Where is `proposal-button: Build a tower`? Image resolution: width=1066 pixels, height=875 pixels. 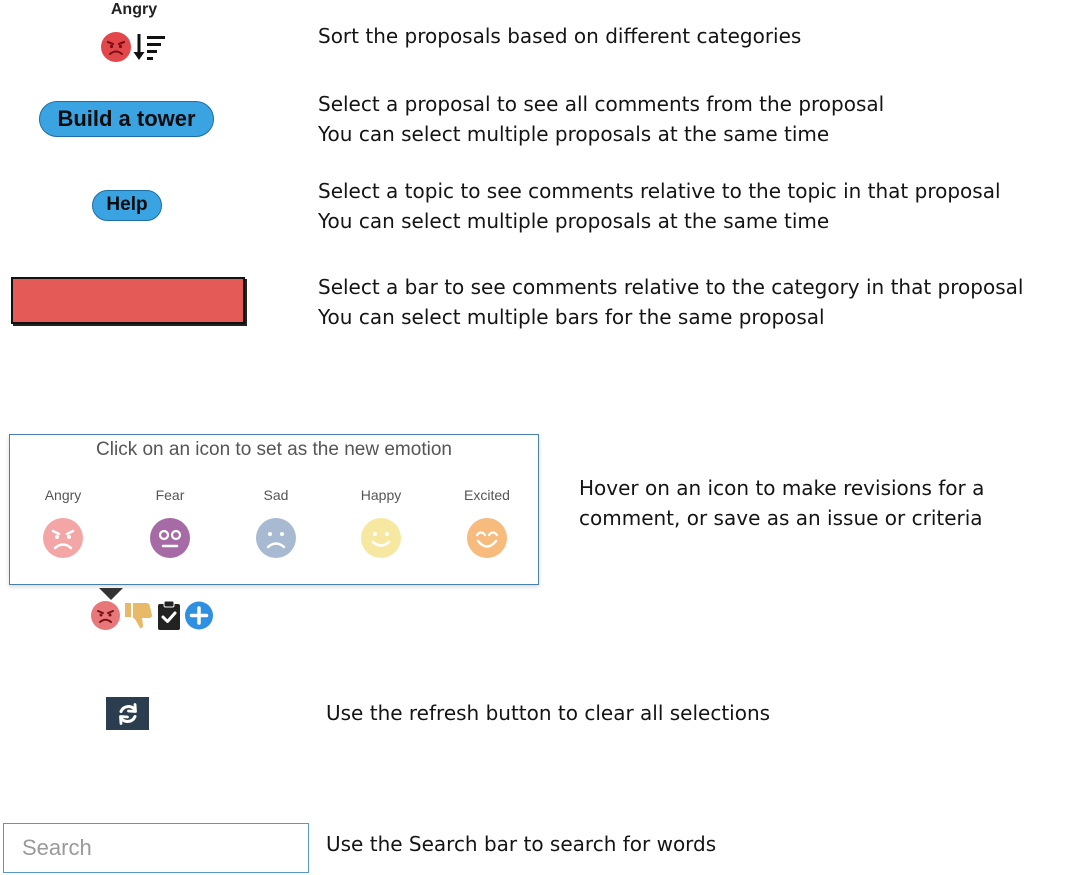
proposal-button: Build a tower is located at coordinates (126, 119).